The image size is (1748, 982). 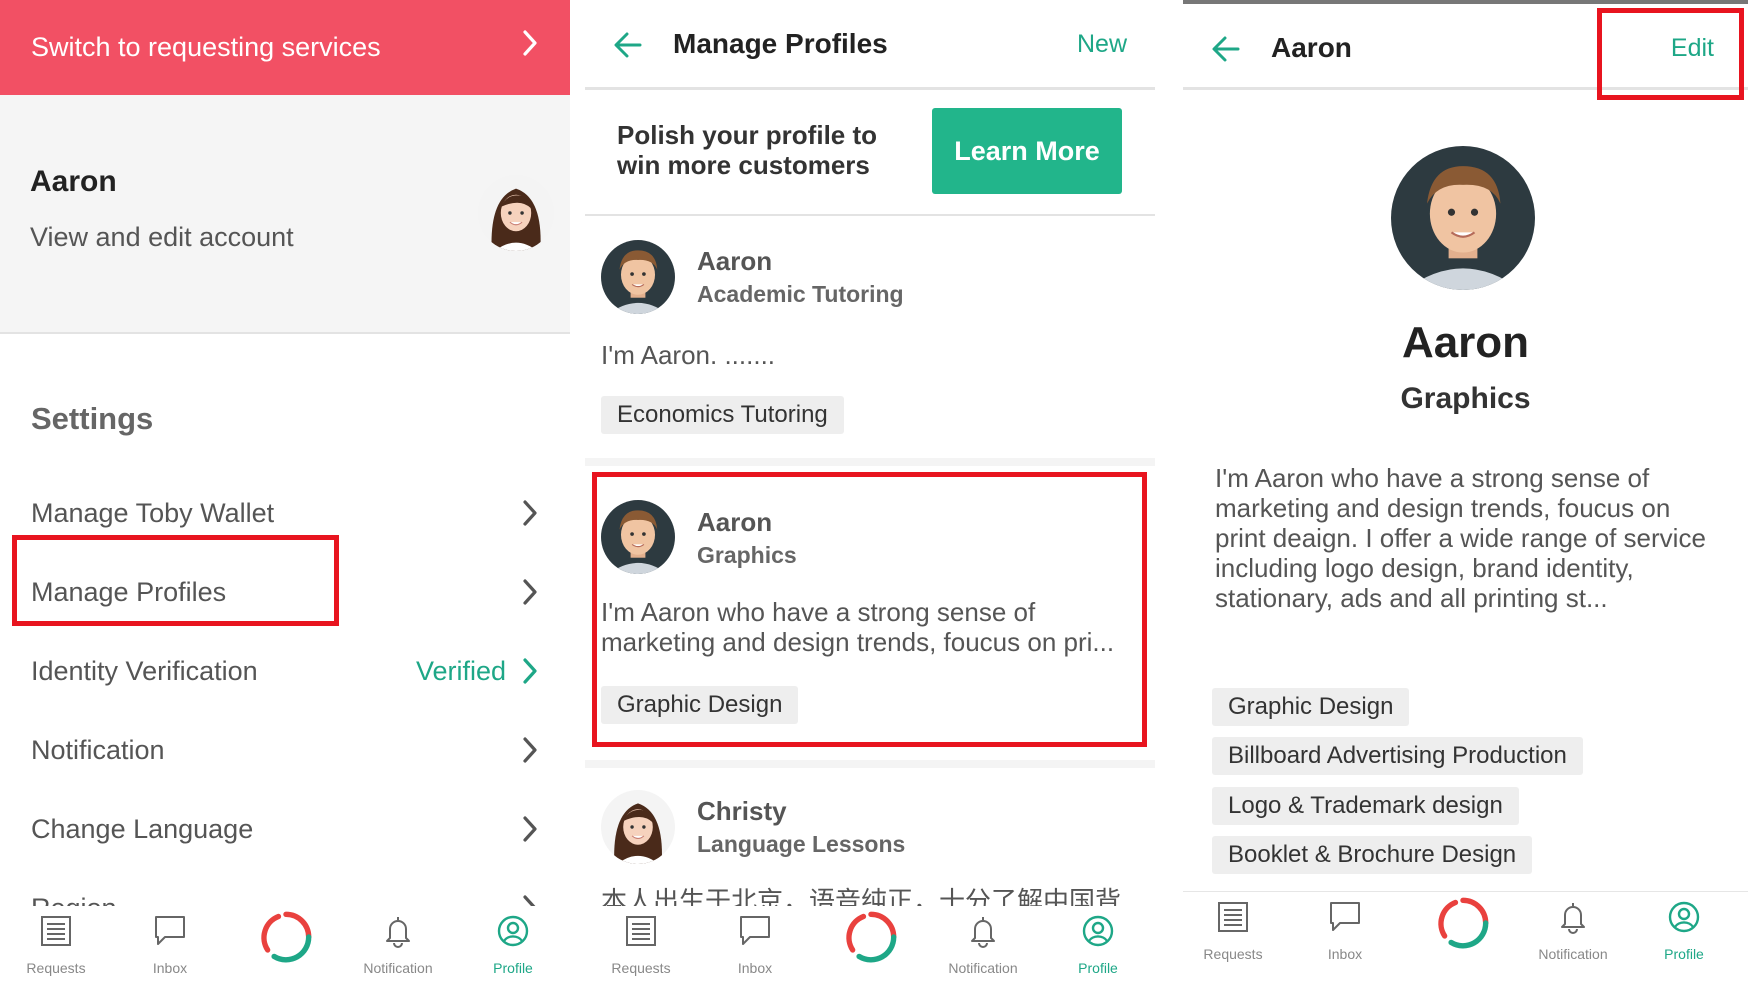 I want to click on view-edit-account-link: View and edit account, so click(x=162, y=237).